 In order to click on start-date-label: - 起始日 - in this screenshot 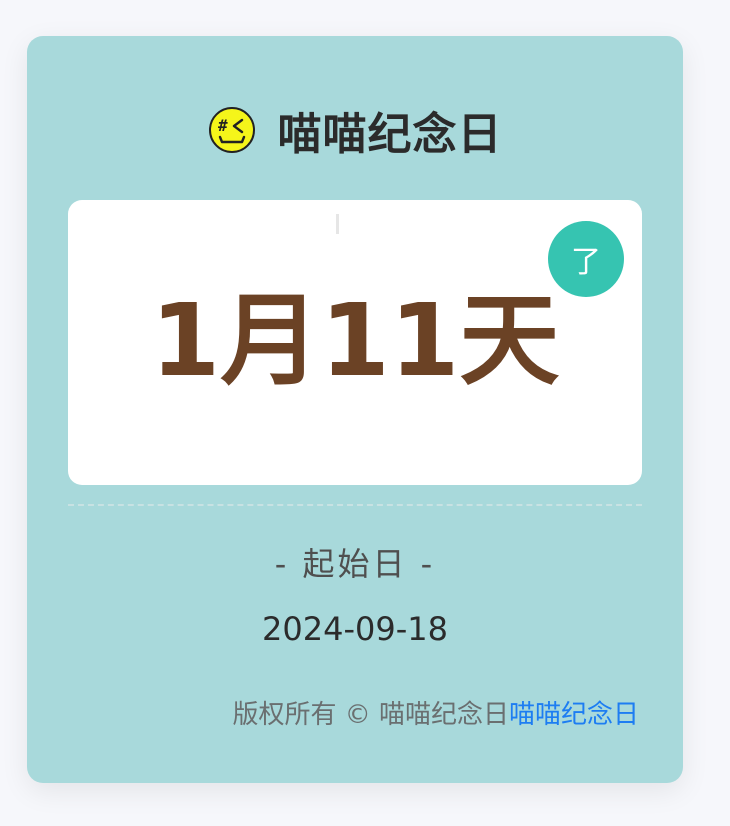, I will do `click(355, 564)`.